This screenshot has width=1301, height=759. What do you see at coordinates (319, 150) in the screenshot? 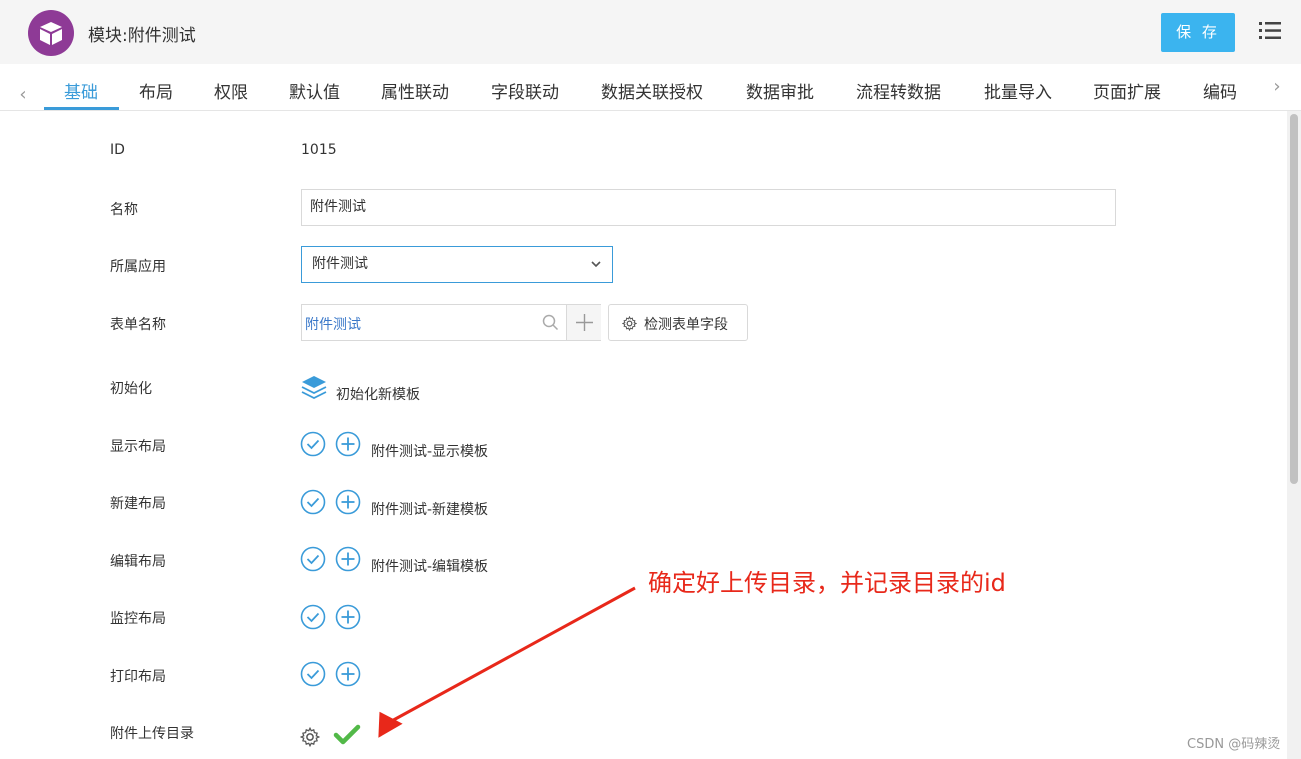
I see `id-value: 1015` at bounding box center [319, 150].